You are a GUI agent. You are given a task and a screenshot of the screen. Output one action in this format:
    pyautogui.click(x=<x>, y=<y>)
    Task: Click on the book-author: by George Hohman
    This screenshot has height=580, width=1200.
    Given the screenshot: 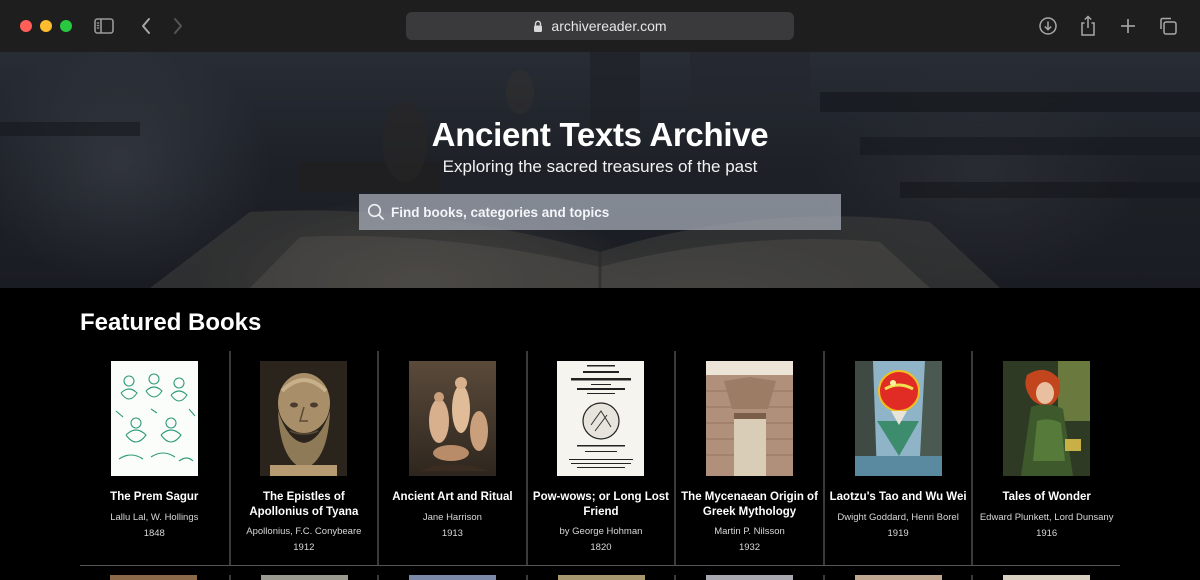 What is the action you would take?
    pyautogui.click(x=601, y=531)
    